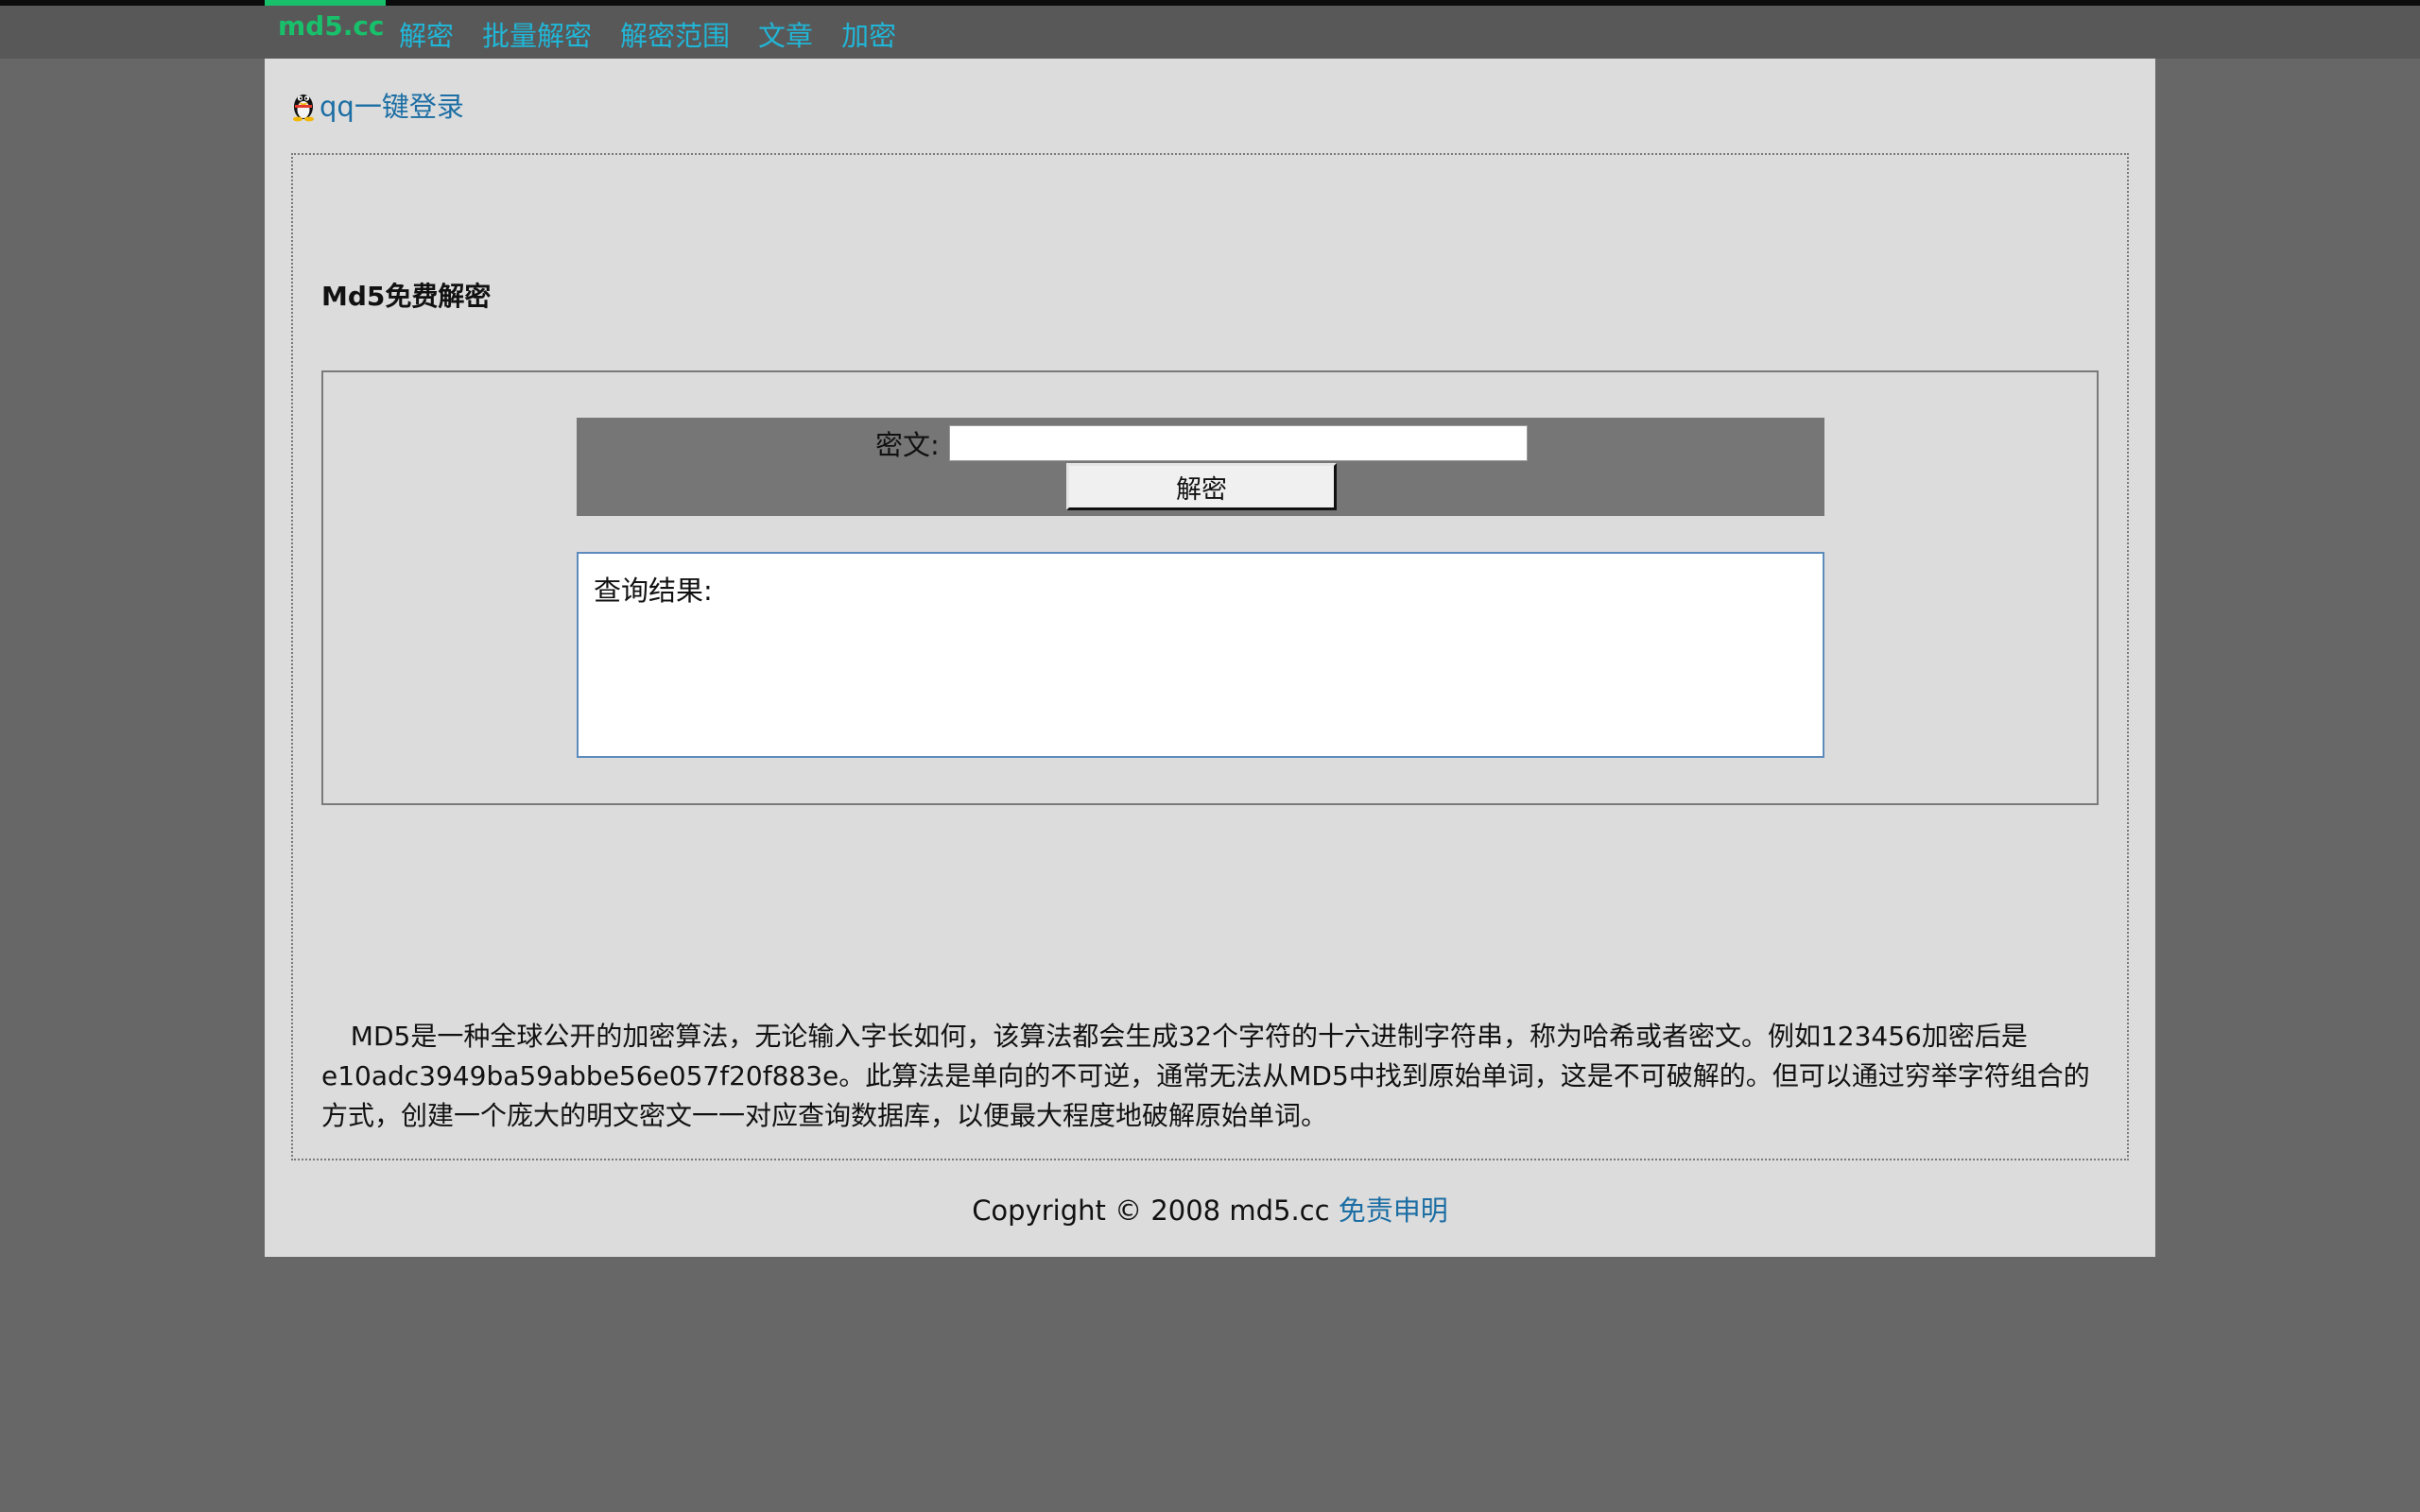  I want to click on qq-login-link: qq一键登录, so click(377, 105).